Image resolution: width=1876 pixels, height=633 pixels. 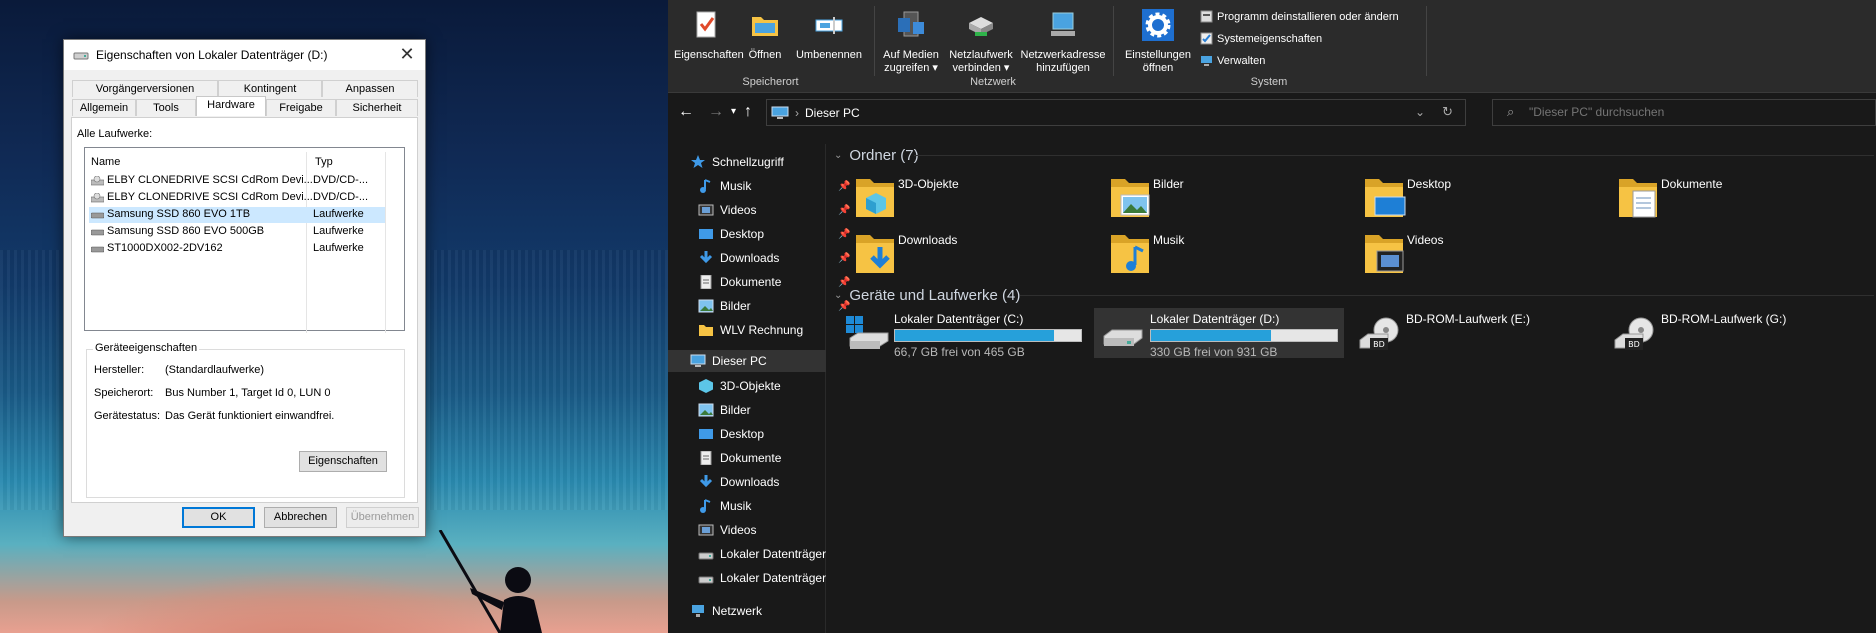 What do you see at coordinates (750, 330) in the screenshot?
I see `nav-quick-wlv-rechnung: WLV Rechnung` at bounding box center [750, 330].